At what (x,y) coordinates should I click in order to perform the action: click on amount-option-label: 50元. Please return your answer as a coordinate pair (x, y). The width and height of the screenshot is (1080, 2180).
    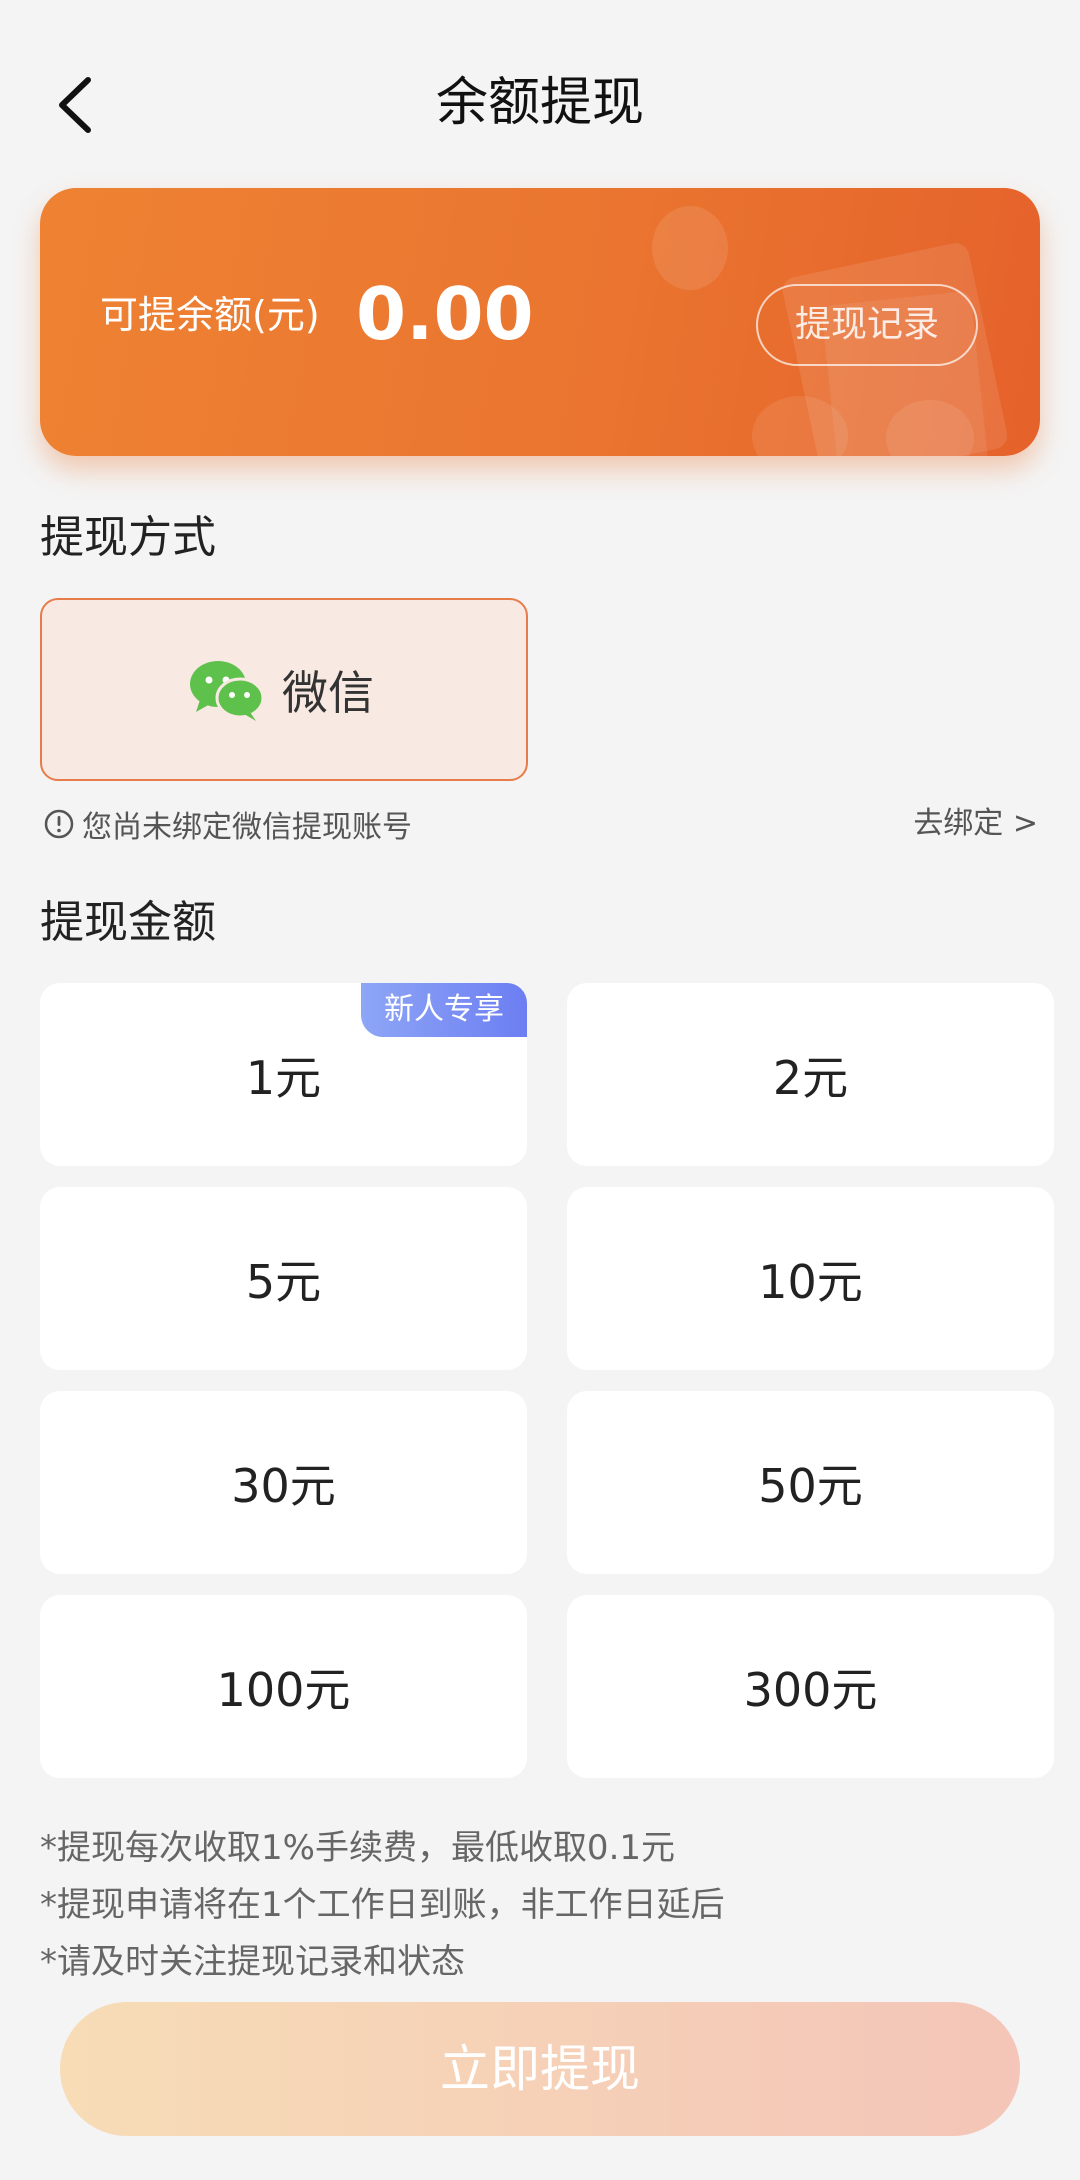
    Looking at the image, I should click on (810, 1485).